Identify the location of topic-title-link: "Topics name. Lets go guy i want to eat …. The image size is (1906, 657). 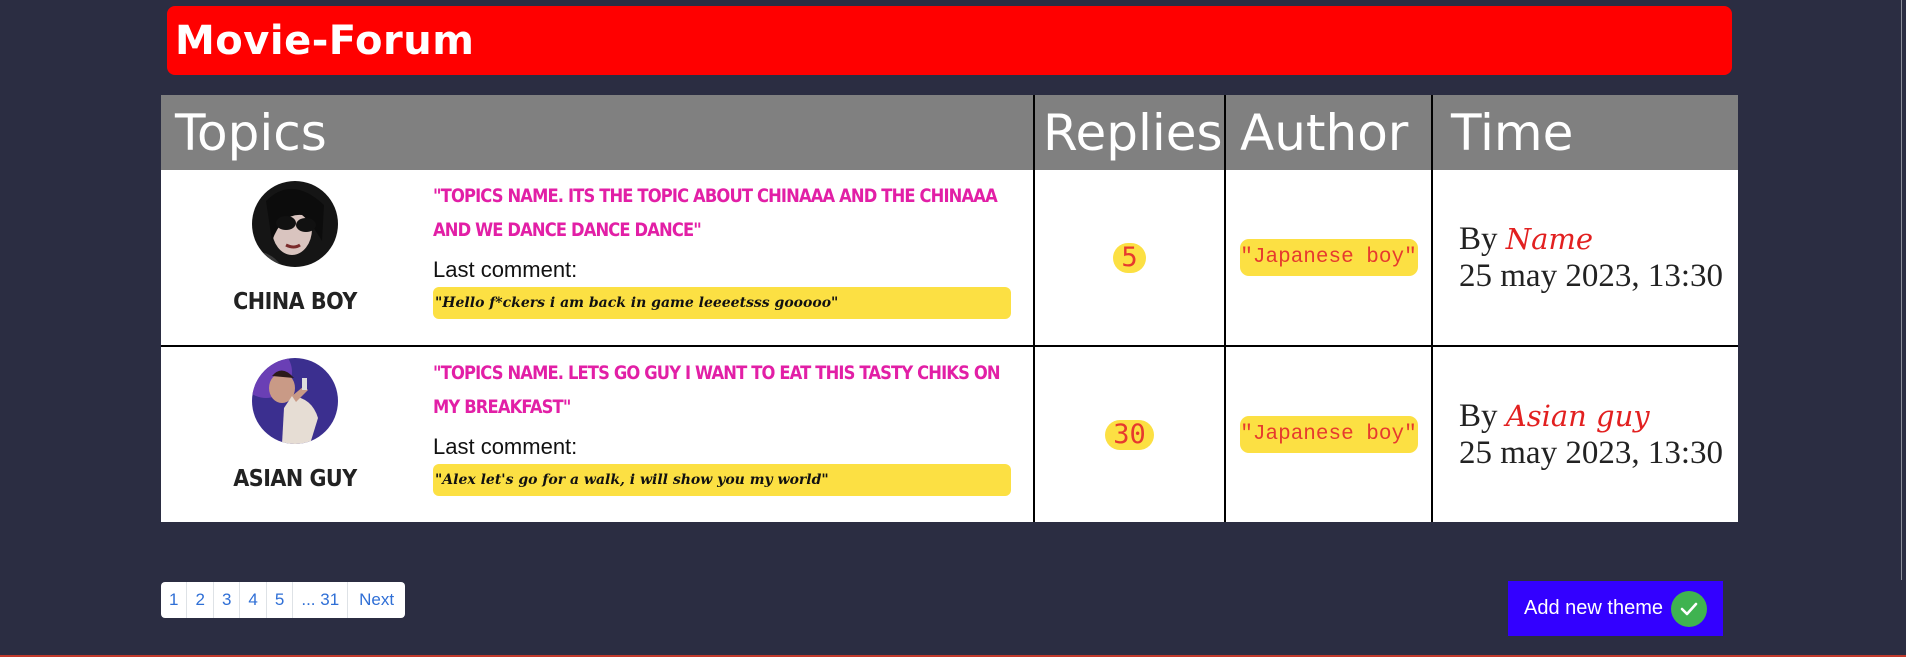
(721, 390).